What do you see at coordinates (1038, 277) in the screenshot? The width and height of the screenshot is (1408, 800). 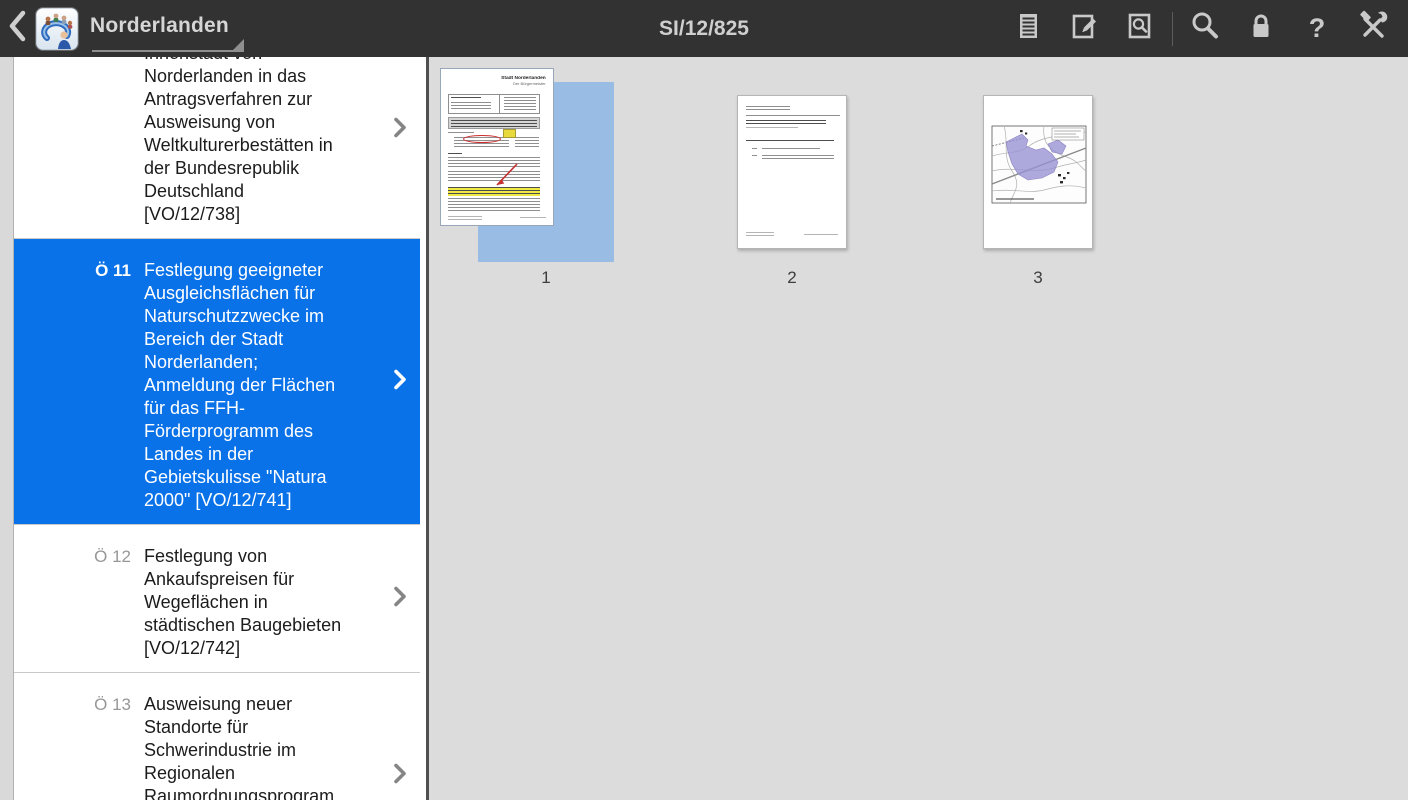 I see `page-number-label: 3` at bounding box center [1038, 277].